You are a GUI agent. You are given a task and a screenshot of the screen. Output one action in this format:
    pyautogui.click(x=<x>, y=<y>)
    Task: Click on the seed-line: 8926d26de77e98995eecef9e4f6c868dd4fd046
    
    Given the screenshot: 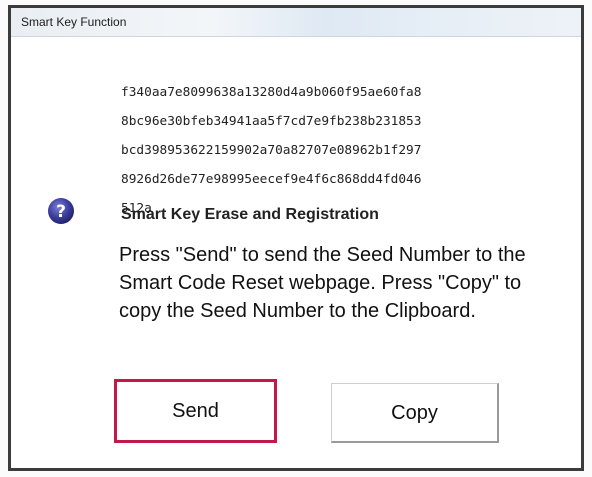 What is the action you would take?
    pyautogui.click(x=271, y=179)
    